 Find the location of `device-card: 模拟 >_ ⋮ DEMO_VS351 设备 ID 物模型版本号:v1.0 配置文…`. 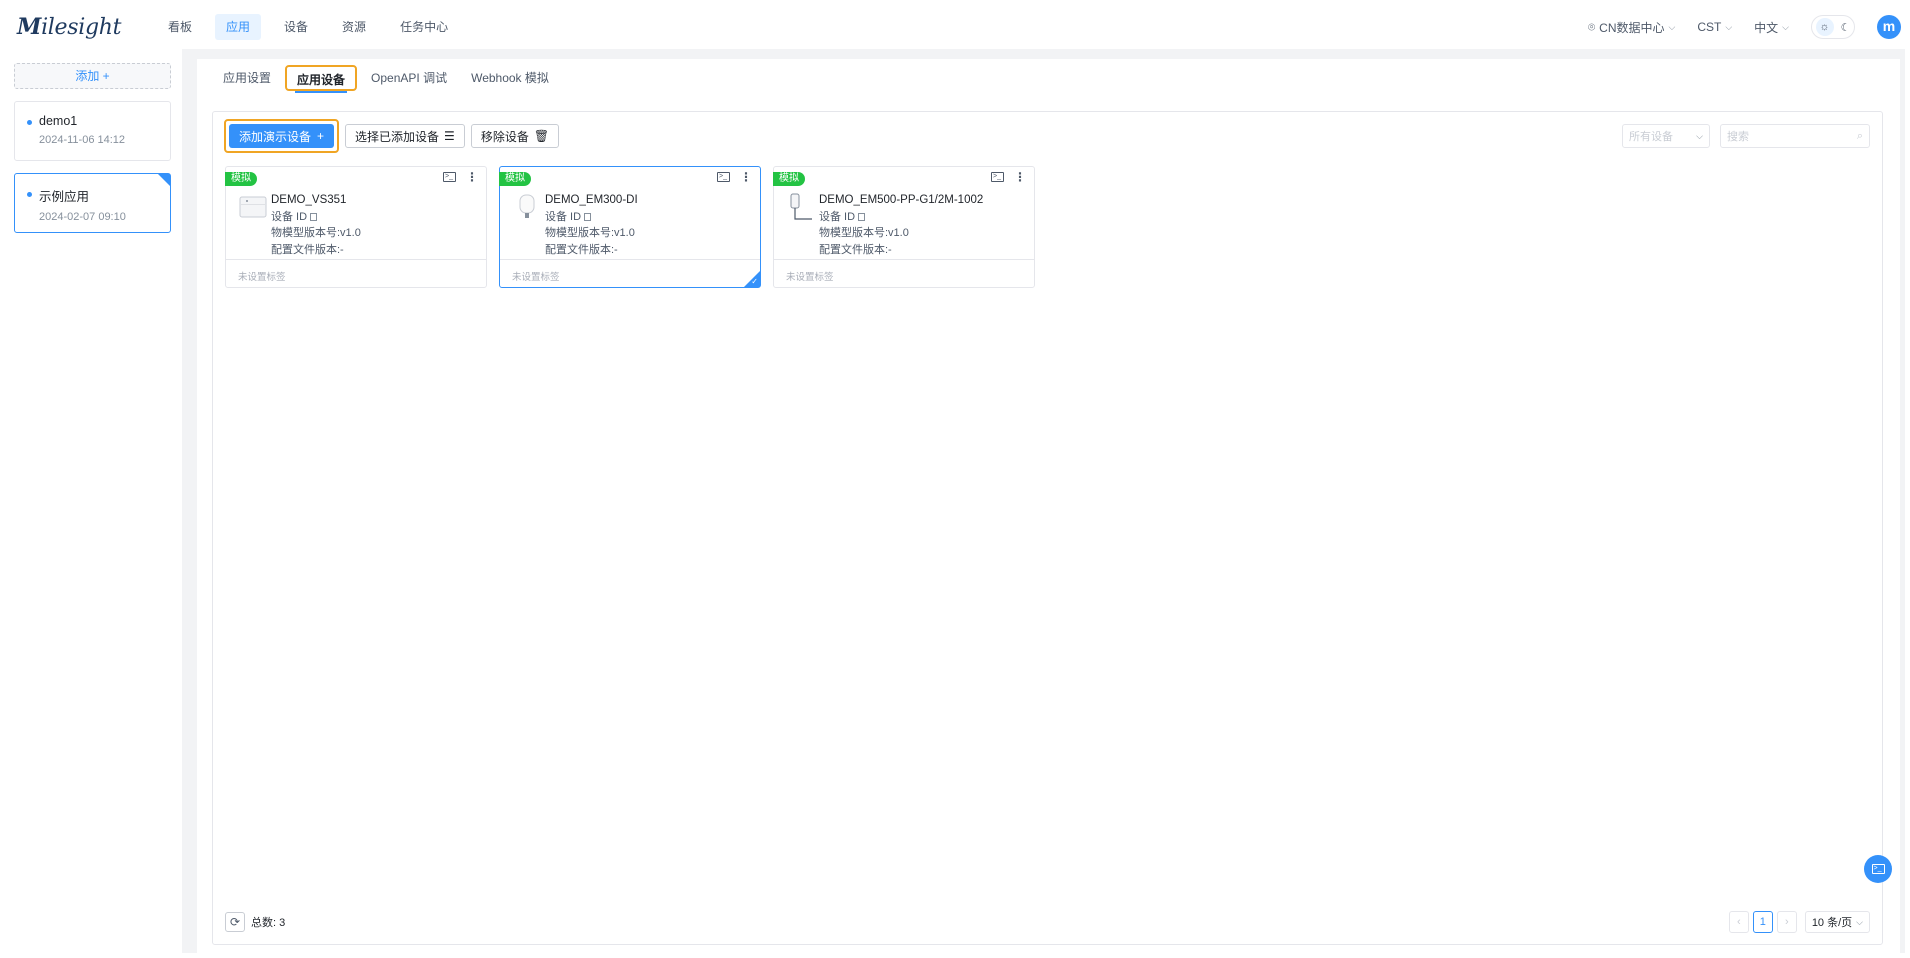

device-card: 模拟 >_ ⋮ DEMO_VS351 设备 ID 物模型版本号:v1.0 配置文… is located at coordinates (356, 227).